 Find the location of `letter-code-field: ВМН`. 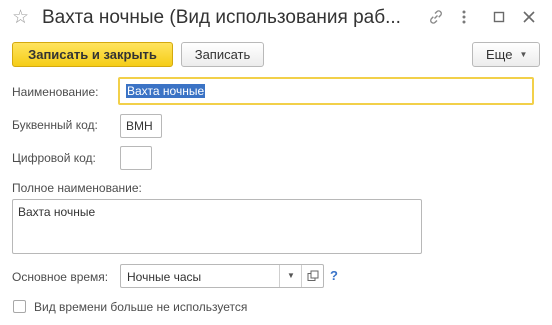

letter-code-field: ВМН is located at coordinates (141, 126).